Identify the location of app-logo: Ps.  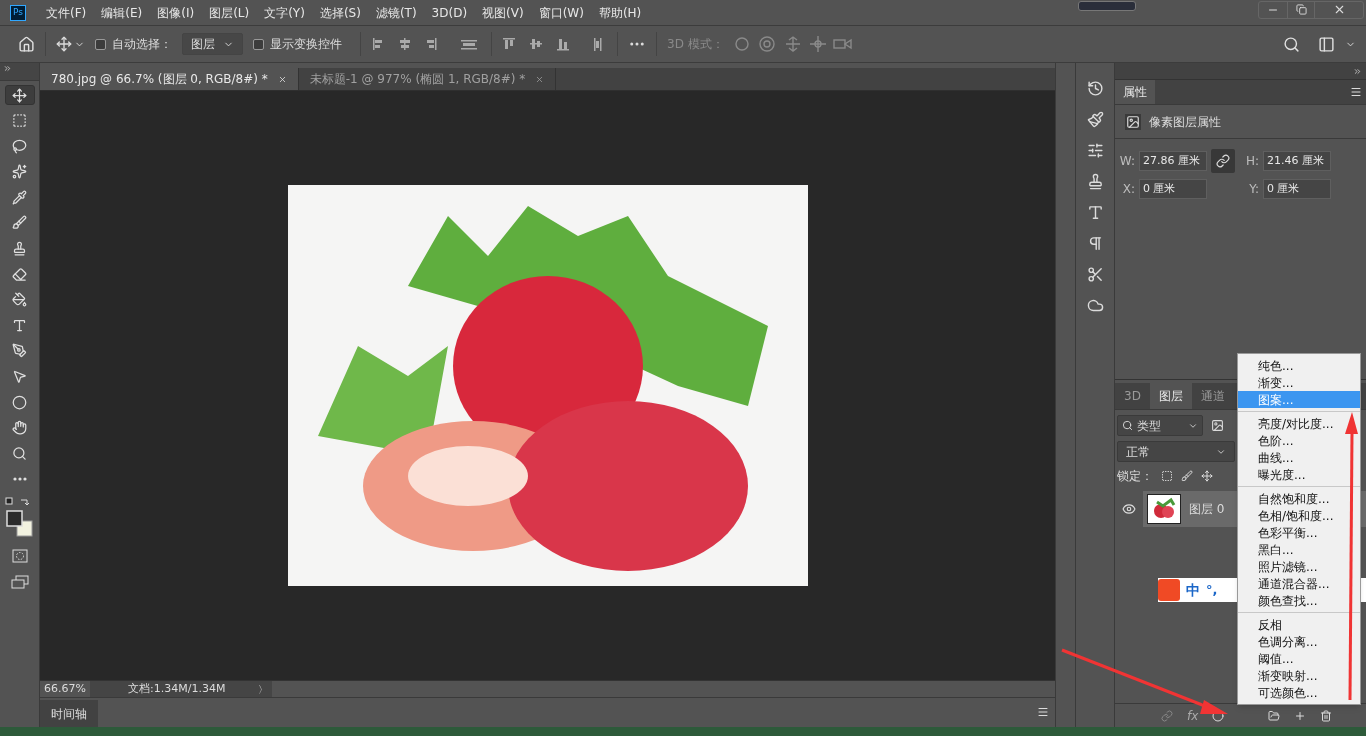
(18, 12).